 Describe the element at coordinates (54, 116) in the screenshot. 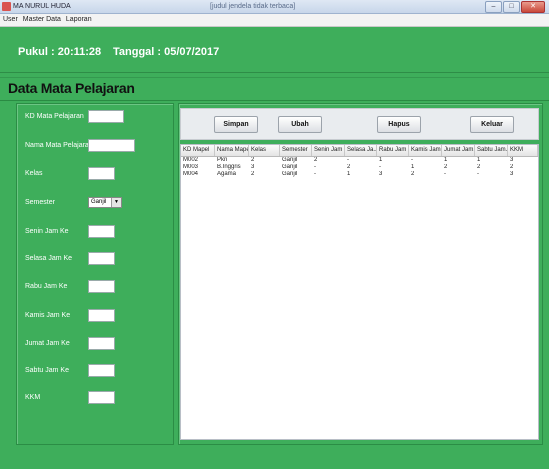

I see `label-kd-mata-pelajaran: KD Mata Pelajaran` at that location.